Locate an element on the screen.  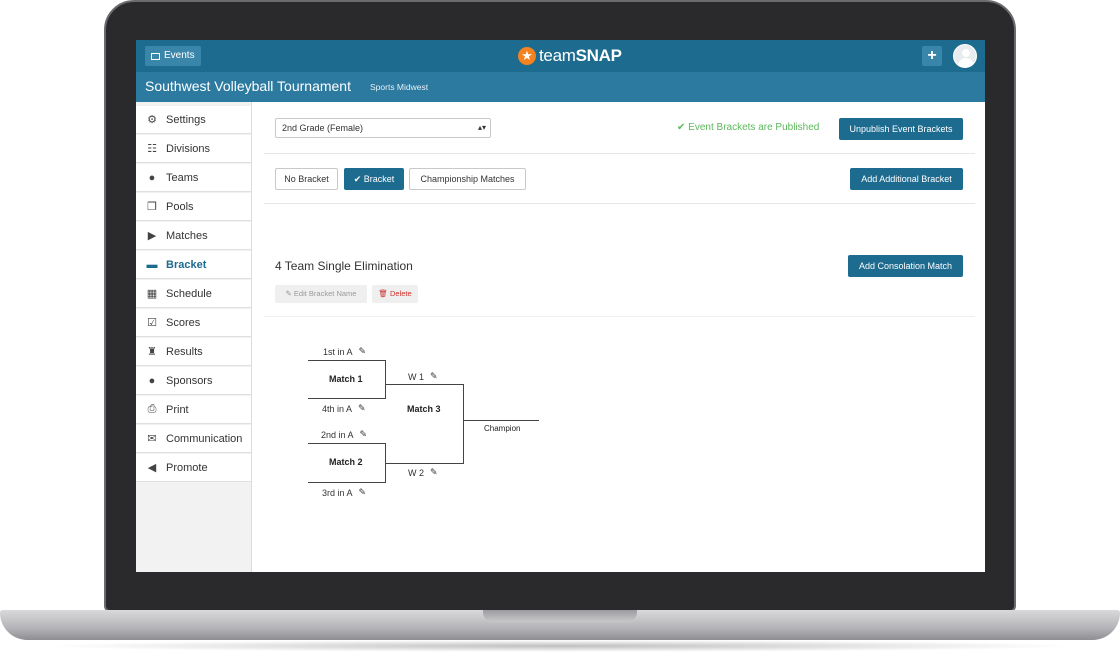
sidebar-item-label: Print is located at coordinates (177, 409).